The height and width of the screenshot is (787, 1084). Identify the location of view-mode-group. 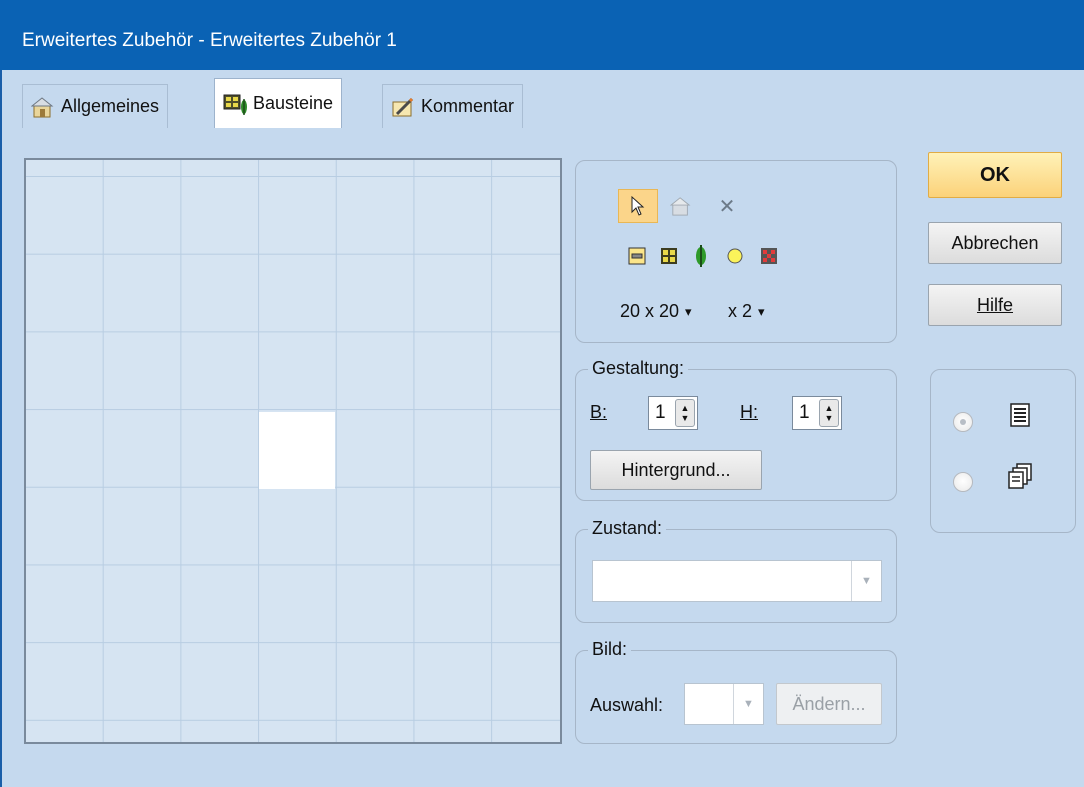
(1003, 451).